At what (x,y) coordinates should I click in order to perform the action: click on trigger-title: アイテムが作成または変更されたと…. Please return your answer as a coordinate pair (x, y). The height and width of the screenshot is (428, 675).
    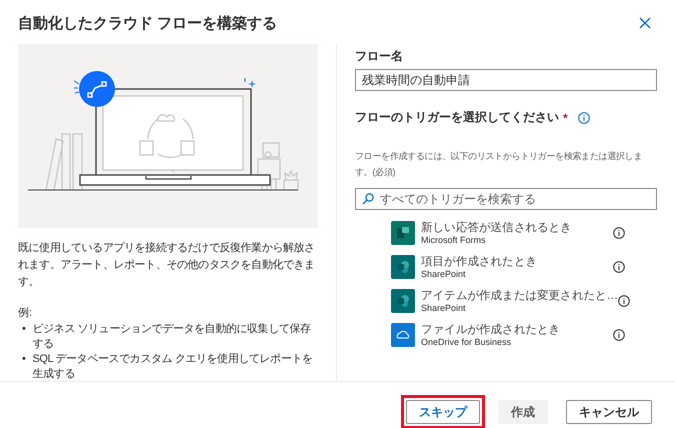
    Looking at the image, I should click on (519, 295).